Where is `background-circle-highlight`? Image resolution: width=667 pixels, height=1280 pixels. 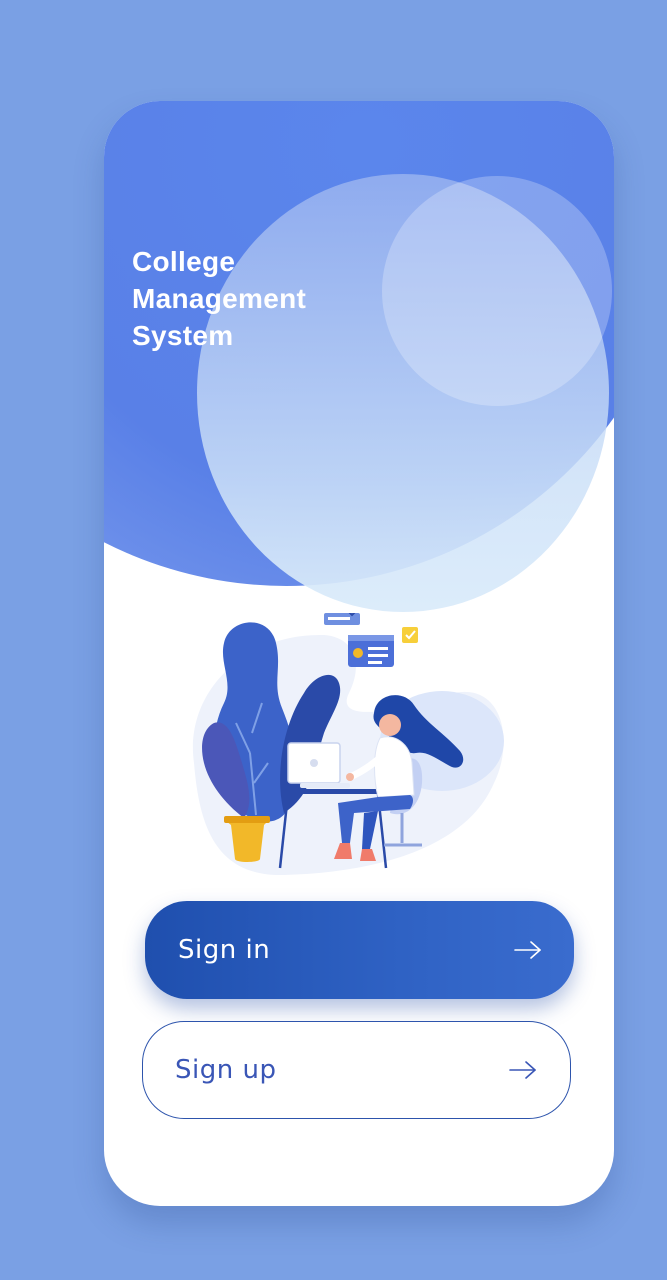
background-circle-highlight is located at coordinates (497, 291).